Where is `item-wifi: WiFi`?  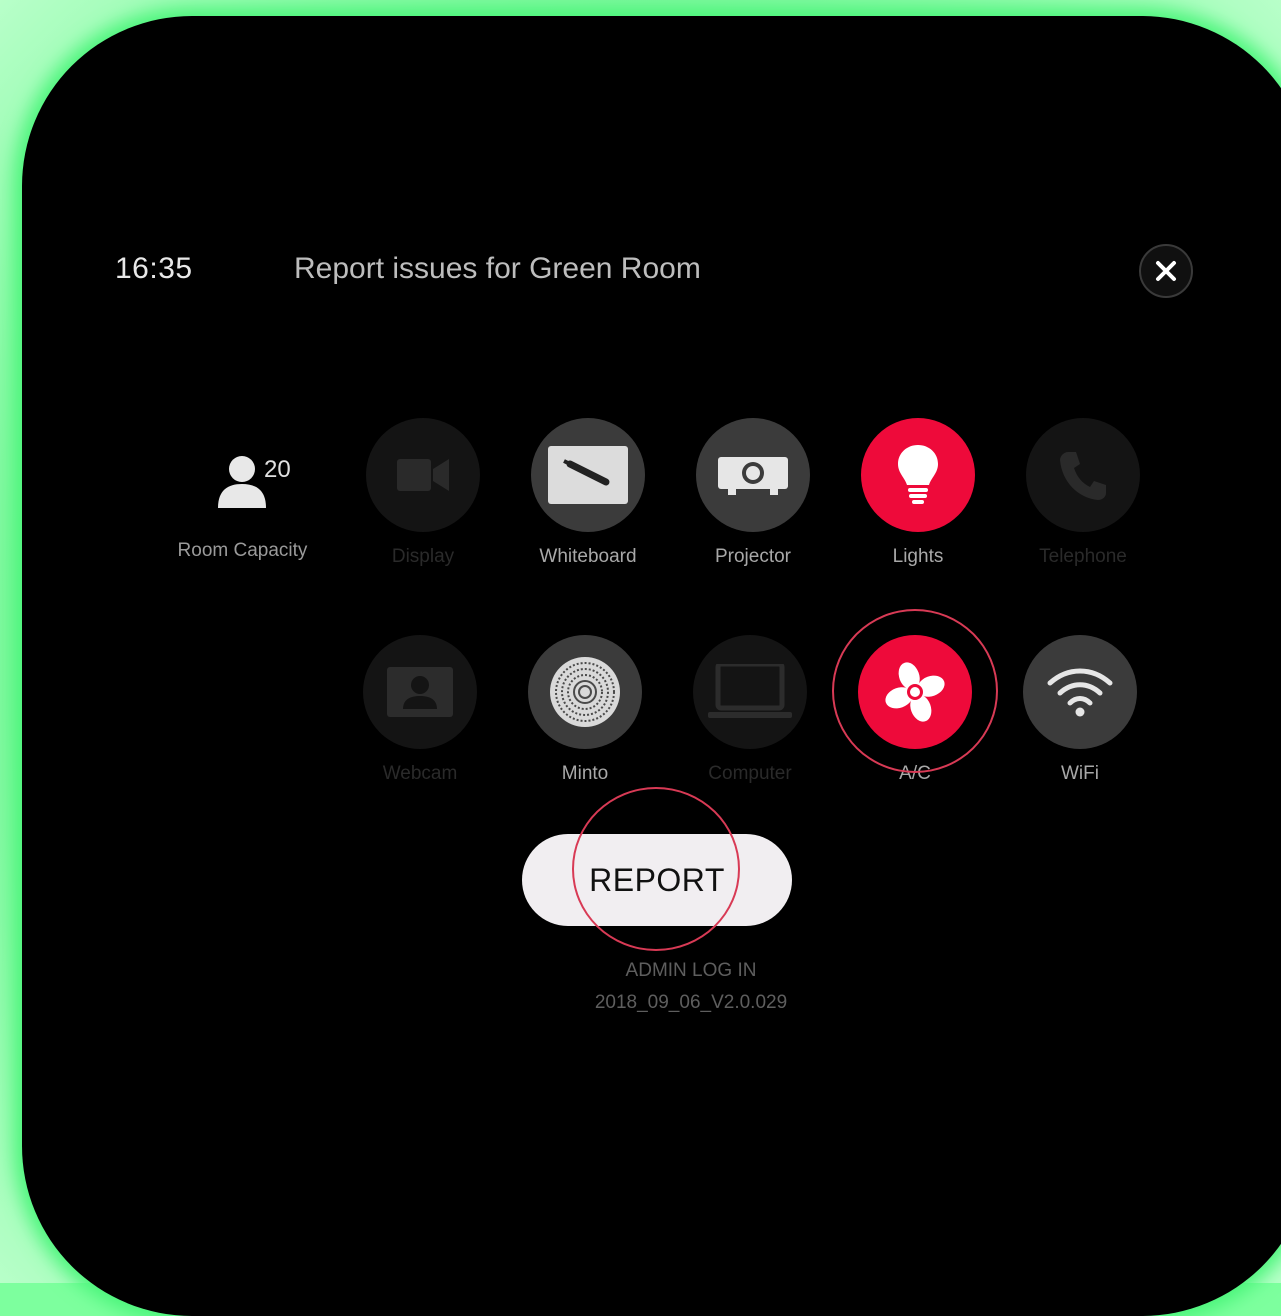
item-wifi: WiFi is located at coordinates (1080, 710).